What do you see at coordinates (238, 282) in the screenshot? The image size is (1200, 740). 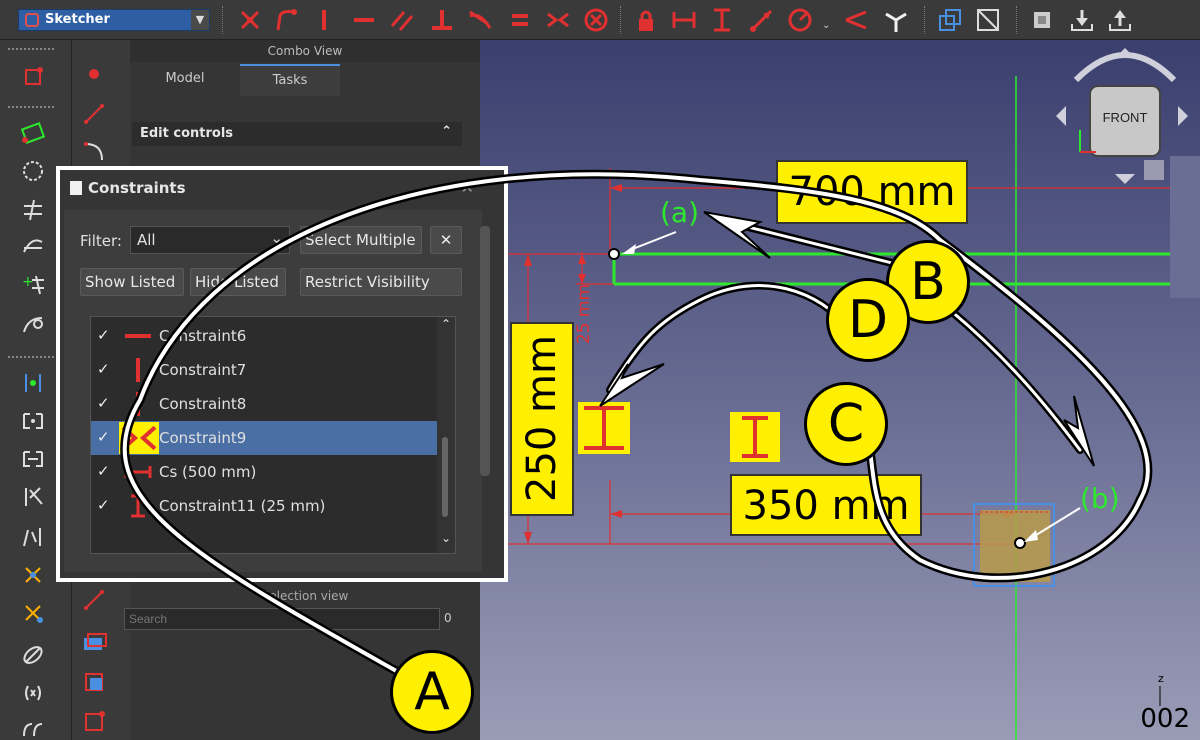 I see `hide-listed-button: Hide Listed` at bounding box center [238, 282].